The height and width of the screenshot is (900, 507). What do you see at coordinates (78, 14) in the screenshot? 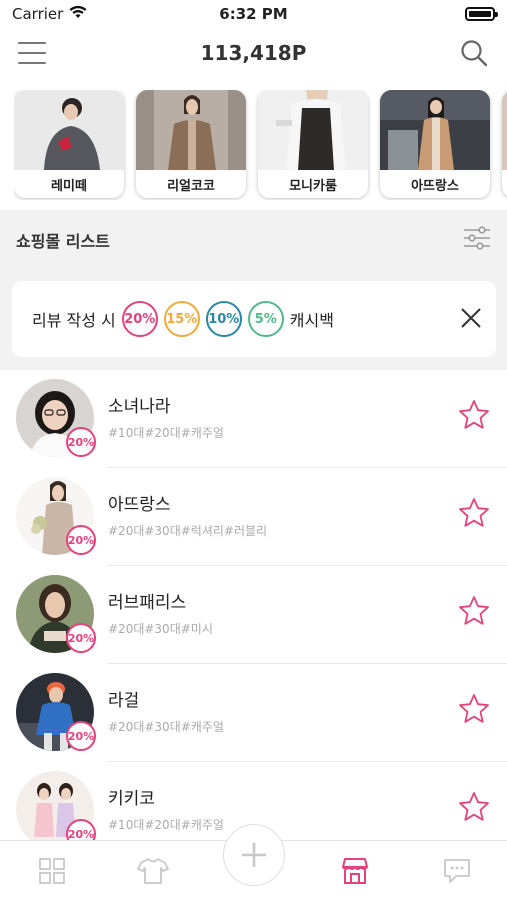
I see `wifi-icon` at bounding box center [78, 14].